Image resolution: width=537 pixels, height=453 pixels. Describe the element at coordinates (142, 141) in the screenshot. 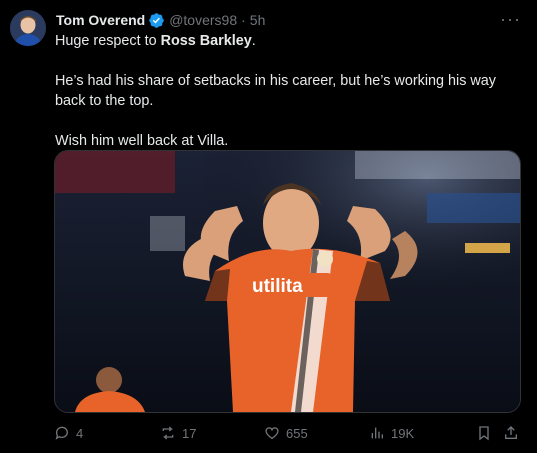

I see `tweet-line-3: Wish him well back at Villa.` at that location.